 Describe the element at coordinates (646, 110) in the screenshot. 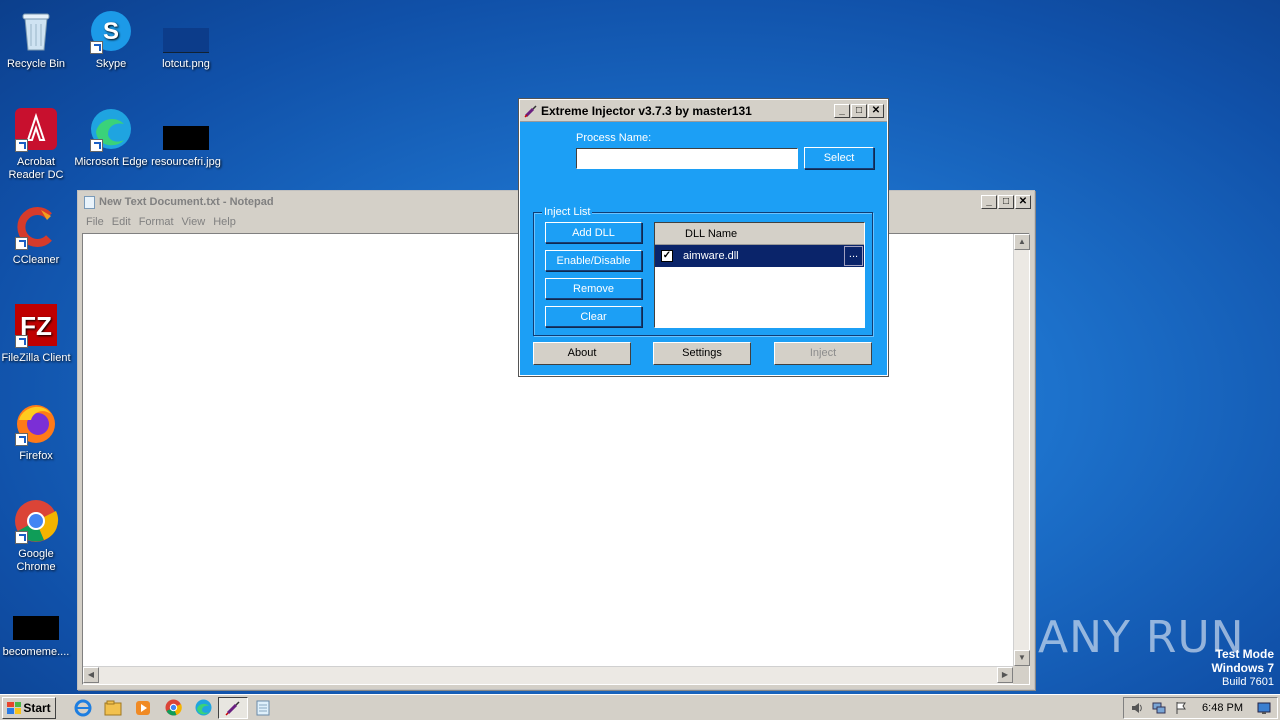

I see `injector-title: Extreme Injector v3.7.3 by master131` at that location.